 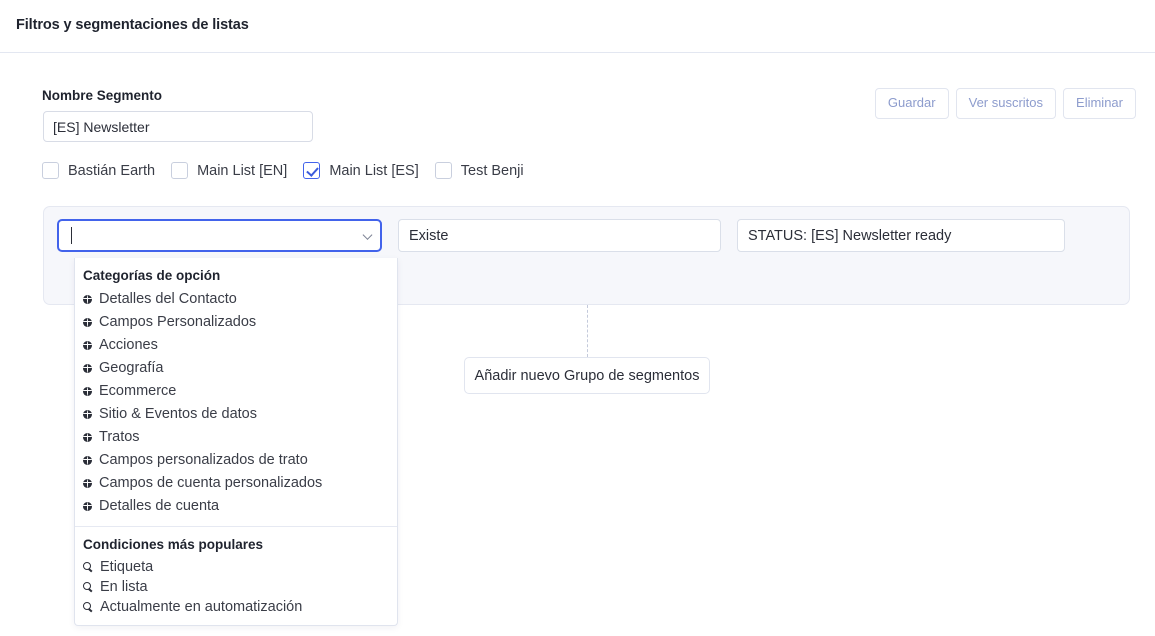 What do you see at coordinates (374, 170) in the screenshot?
I see `list-label: Main List [ES]` at bounding box center [374, 170].